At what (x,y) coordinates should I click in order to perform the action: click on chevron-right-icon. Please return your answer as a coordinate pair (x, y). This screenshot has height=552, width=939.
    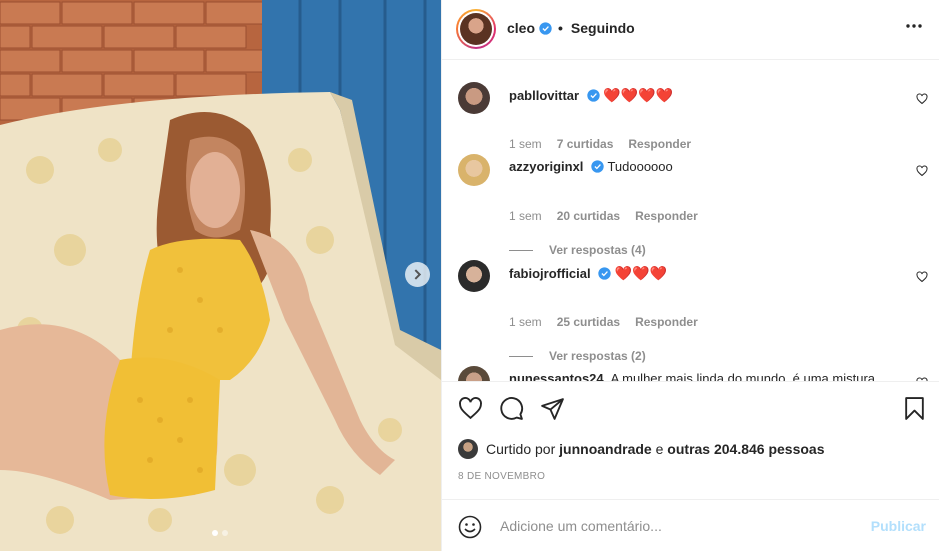
    Looking at the image, I should click on (418, 274).